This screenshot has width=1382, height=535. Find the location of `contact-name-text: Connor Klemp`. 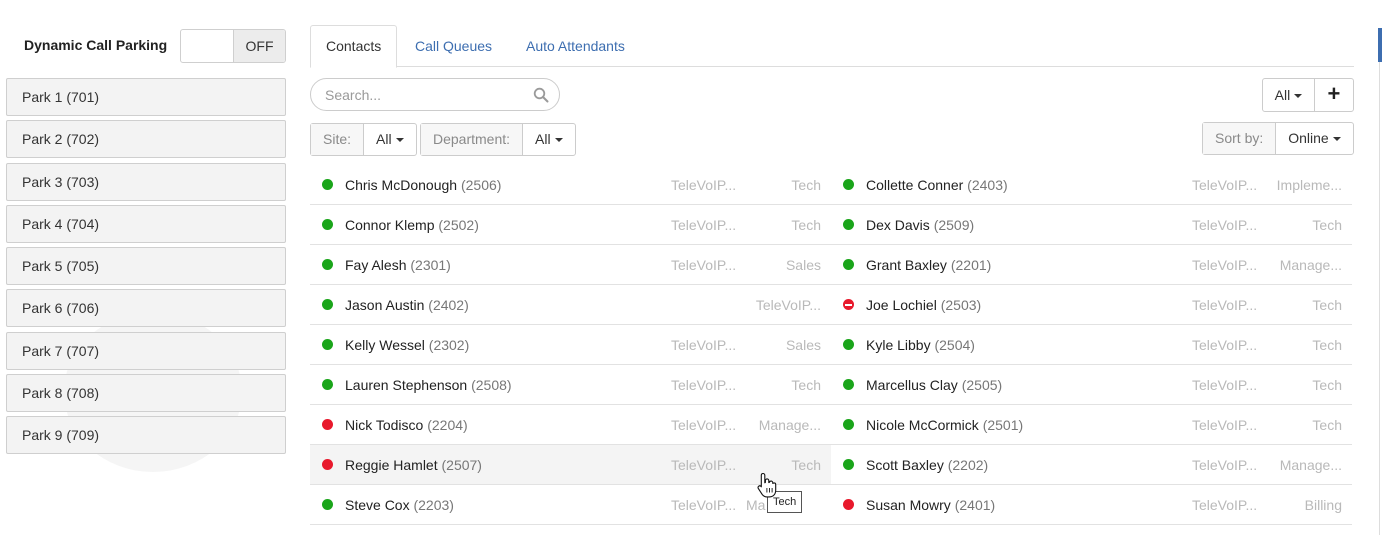

contact-name-text: Connor Klemp is located at coordinates (390, 225).